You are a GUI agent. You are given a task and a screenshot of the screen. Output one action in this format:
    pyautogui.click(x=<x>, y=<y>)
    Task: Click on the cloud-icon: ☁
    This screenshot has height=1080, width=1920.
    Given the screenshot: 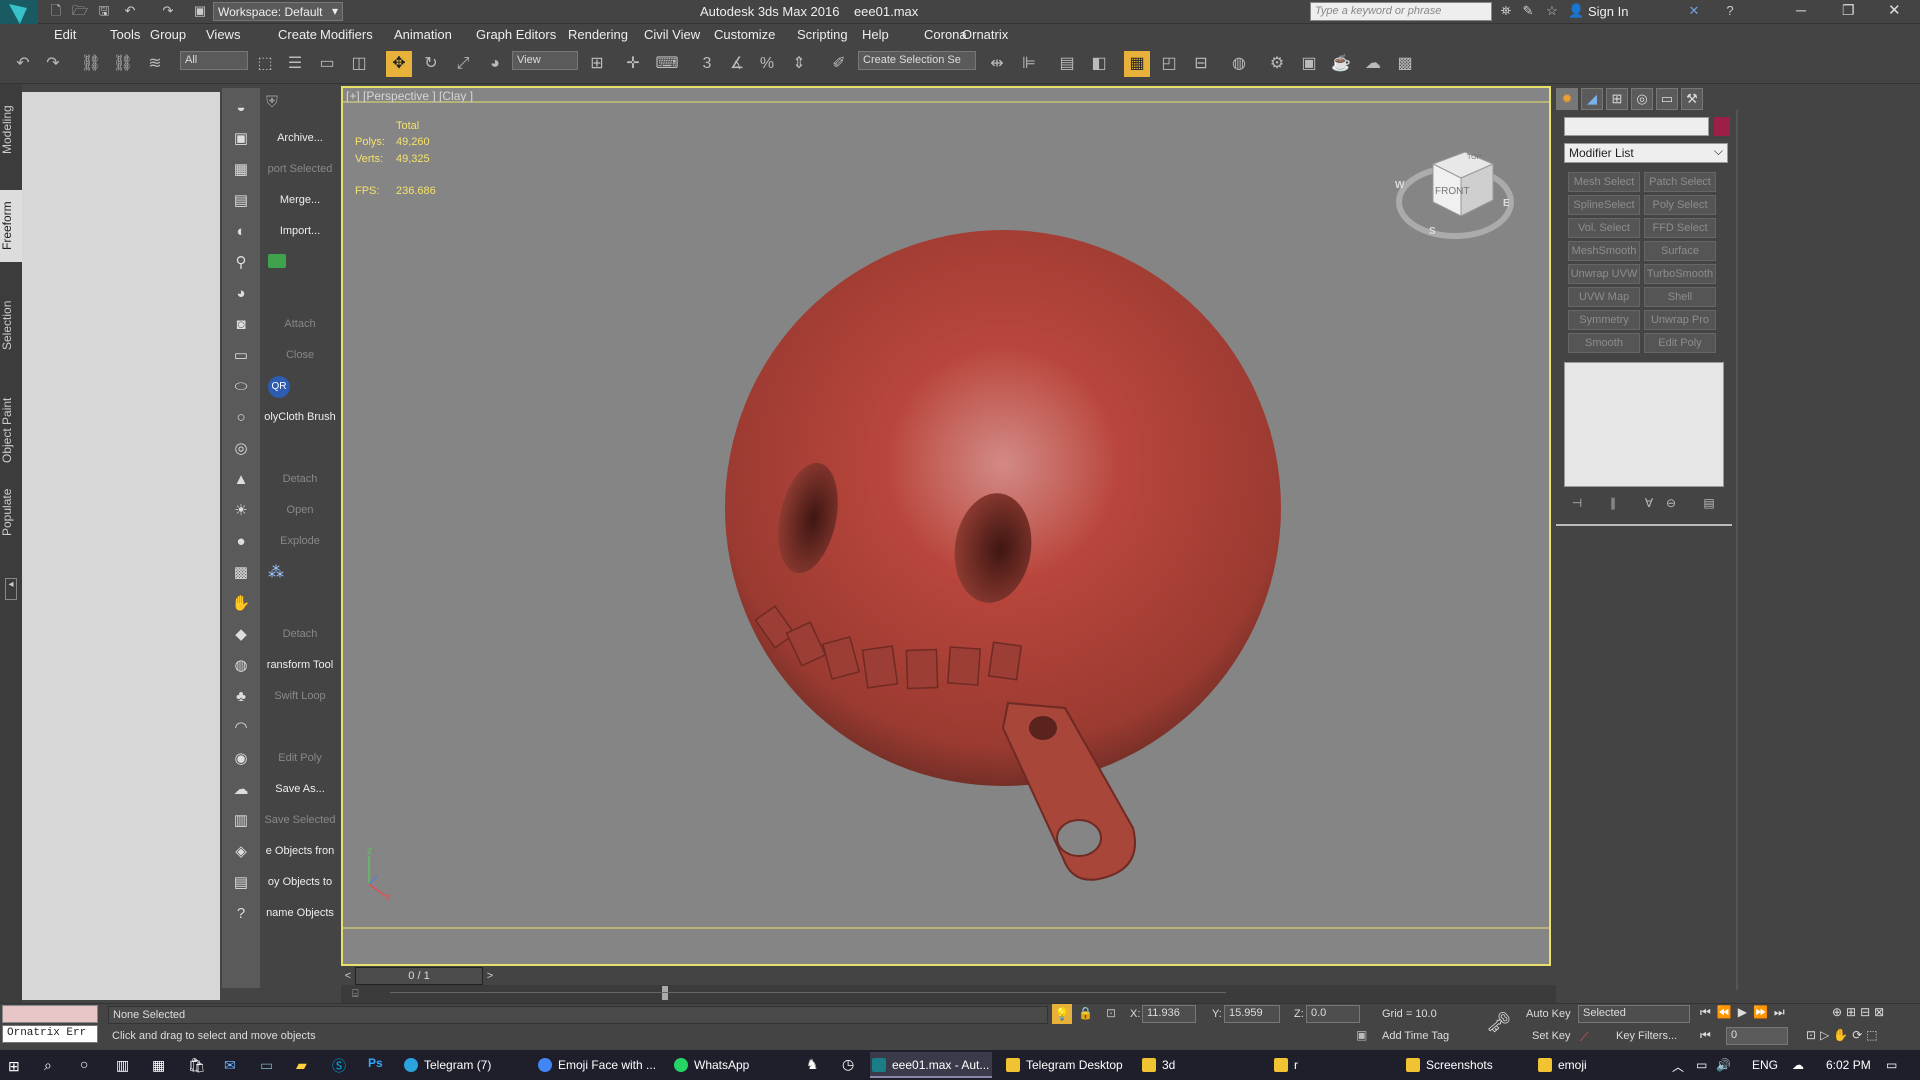 What is the action you would take?
    pyautogui.click(x=241, y=790)
    